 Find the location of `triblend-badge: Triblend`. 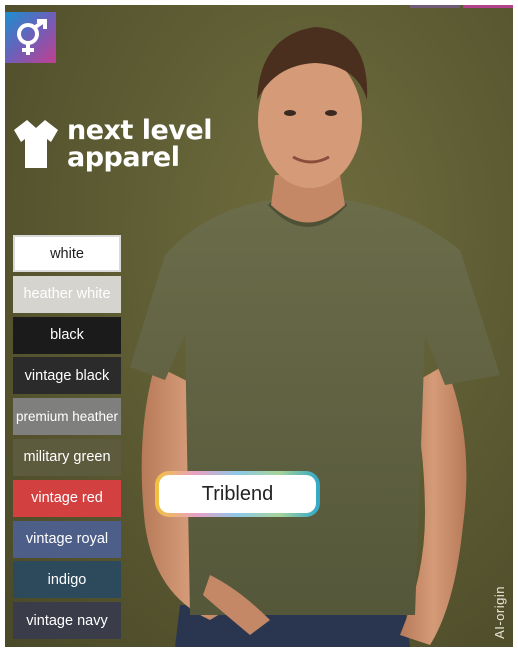

triblend-badge: Triblend is located at coordinates (237, 494).